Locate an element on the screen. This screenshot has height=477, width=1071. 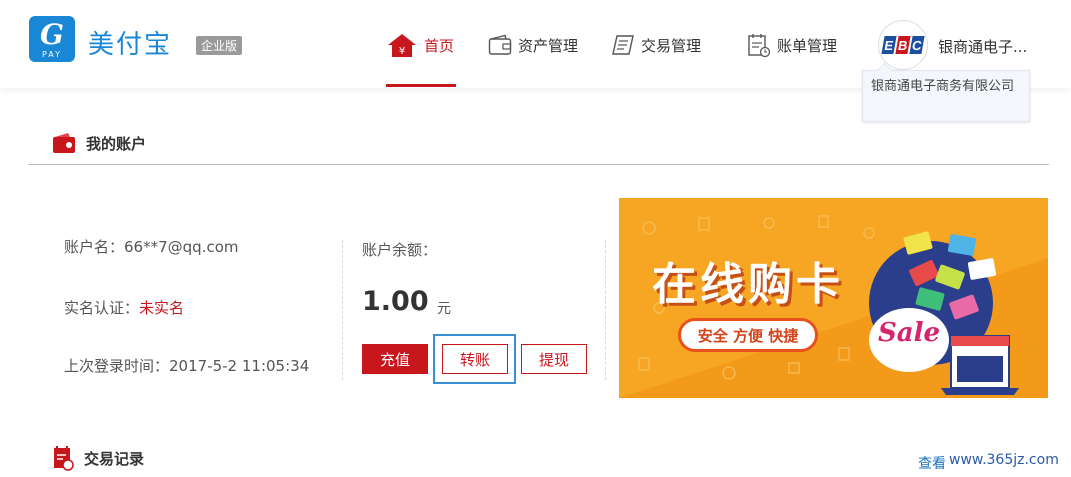
recharge-button: 充值 is located at coordinates (395, 359).